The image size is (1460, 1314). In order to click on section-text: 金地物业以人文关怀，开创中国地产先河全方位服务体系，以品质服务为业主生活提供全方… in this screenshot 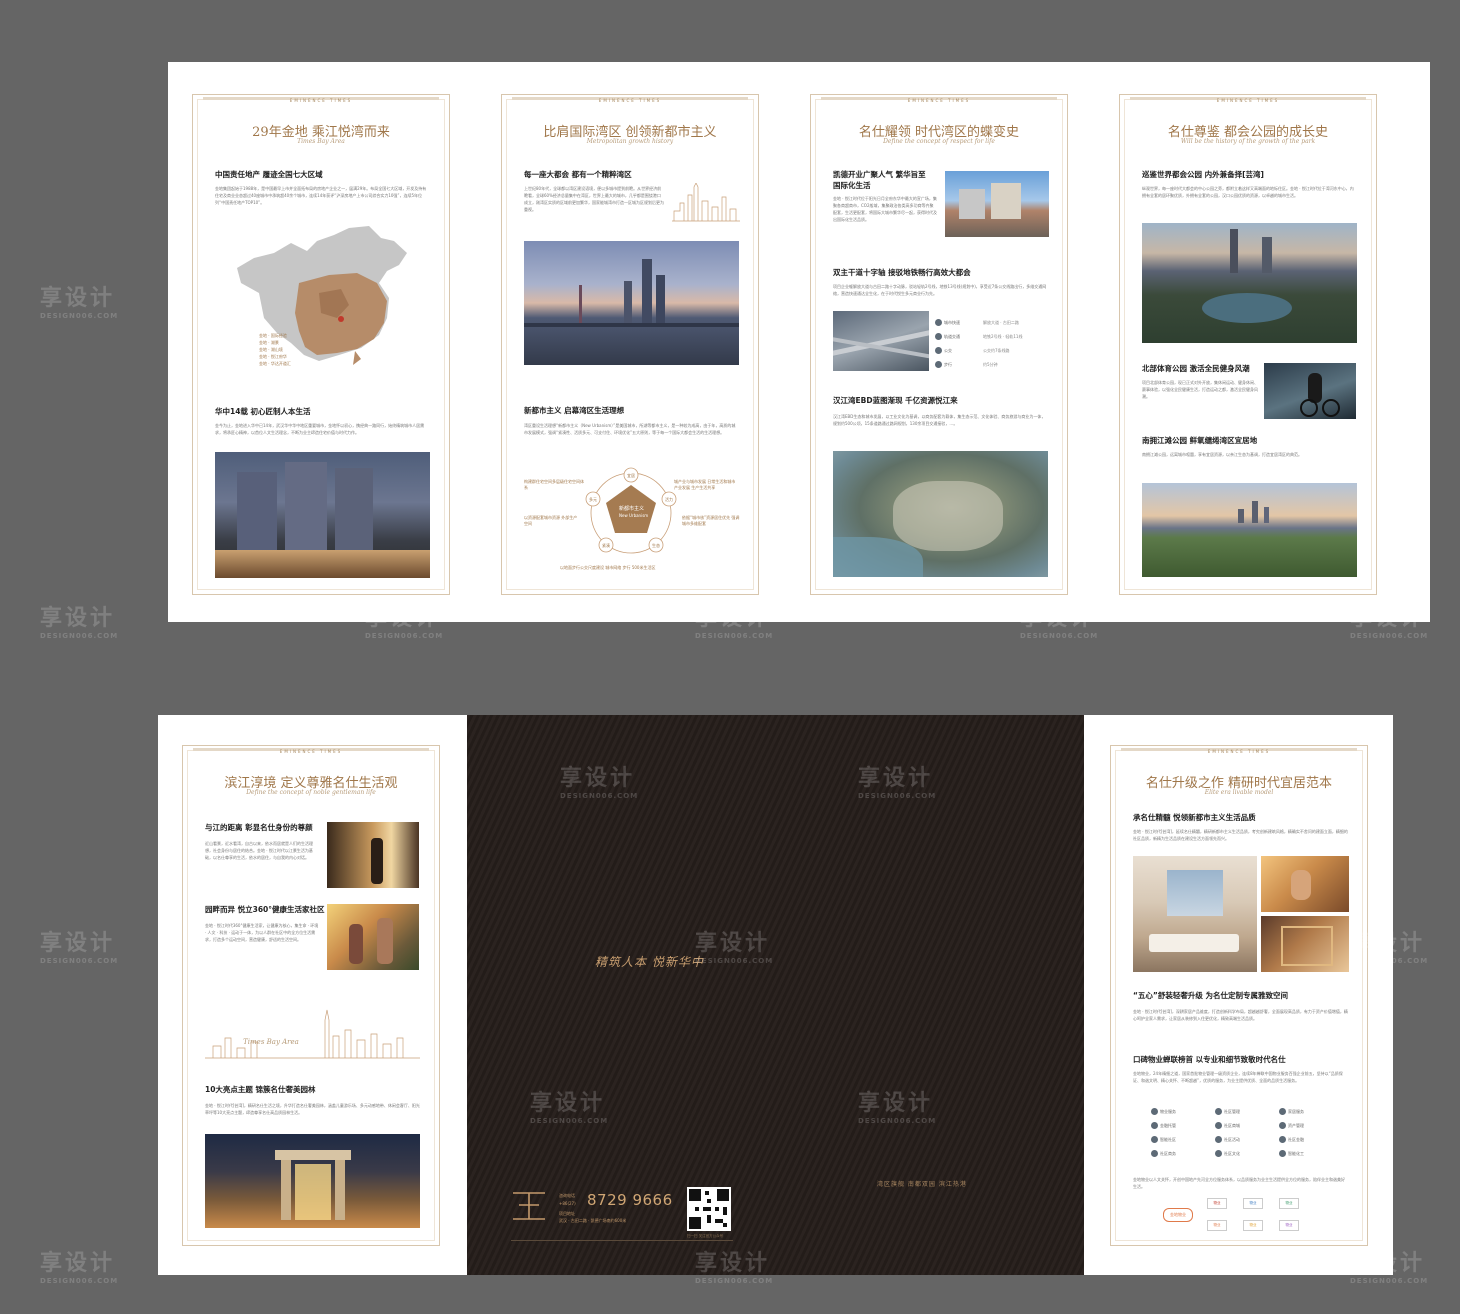, I will do `click(1239, 1183)`.